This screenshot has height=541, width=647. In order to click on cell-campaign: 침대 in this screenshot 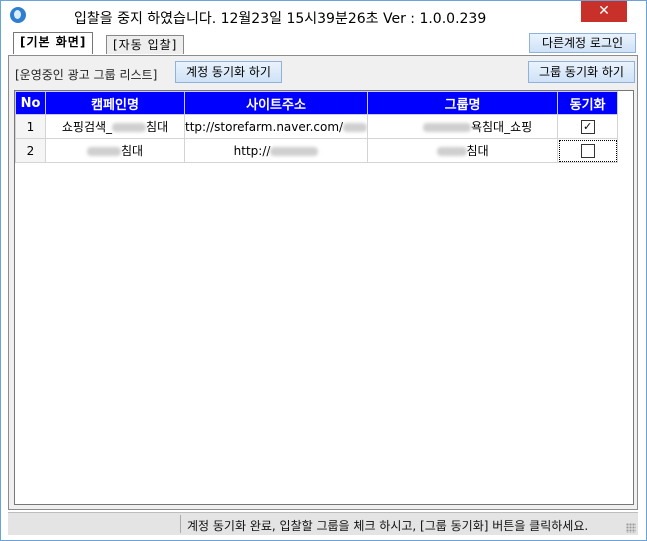, I will do `click(115, 150)`.